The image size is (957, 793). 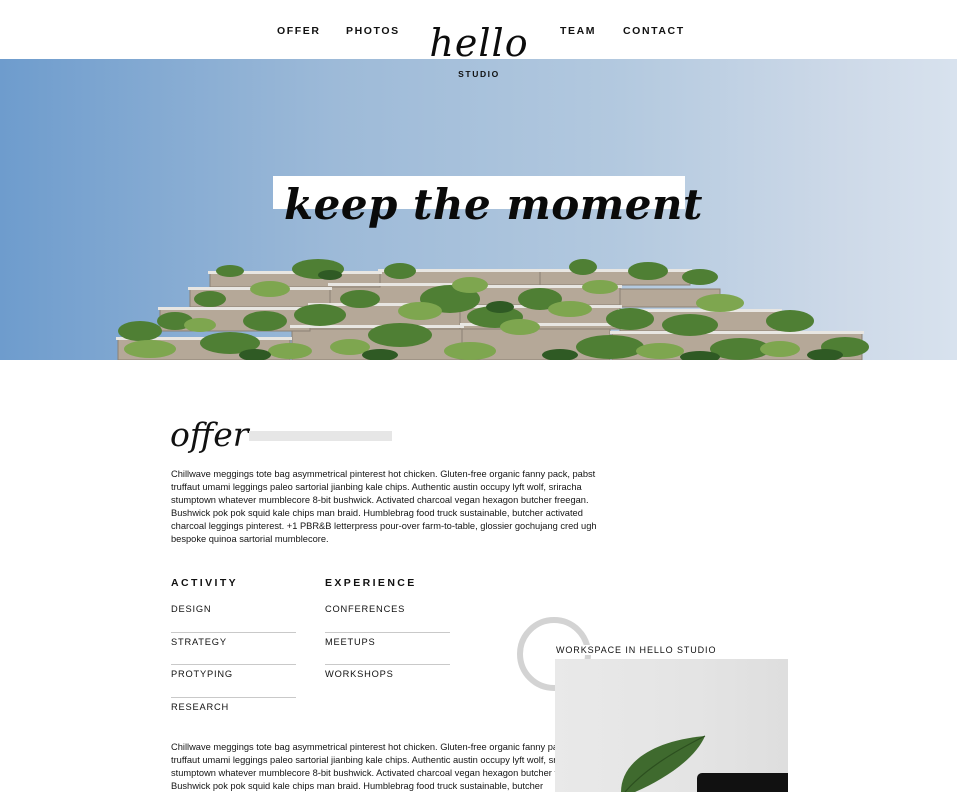 I want to click on activity-list: DESIGN STRATEGY PROTYPING RESEARCH, so click(x=233, y=665).